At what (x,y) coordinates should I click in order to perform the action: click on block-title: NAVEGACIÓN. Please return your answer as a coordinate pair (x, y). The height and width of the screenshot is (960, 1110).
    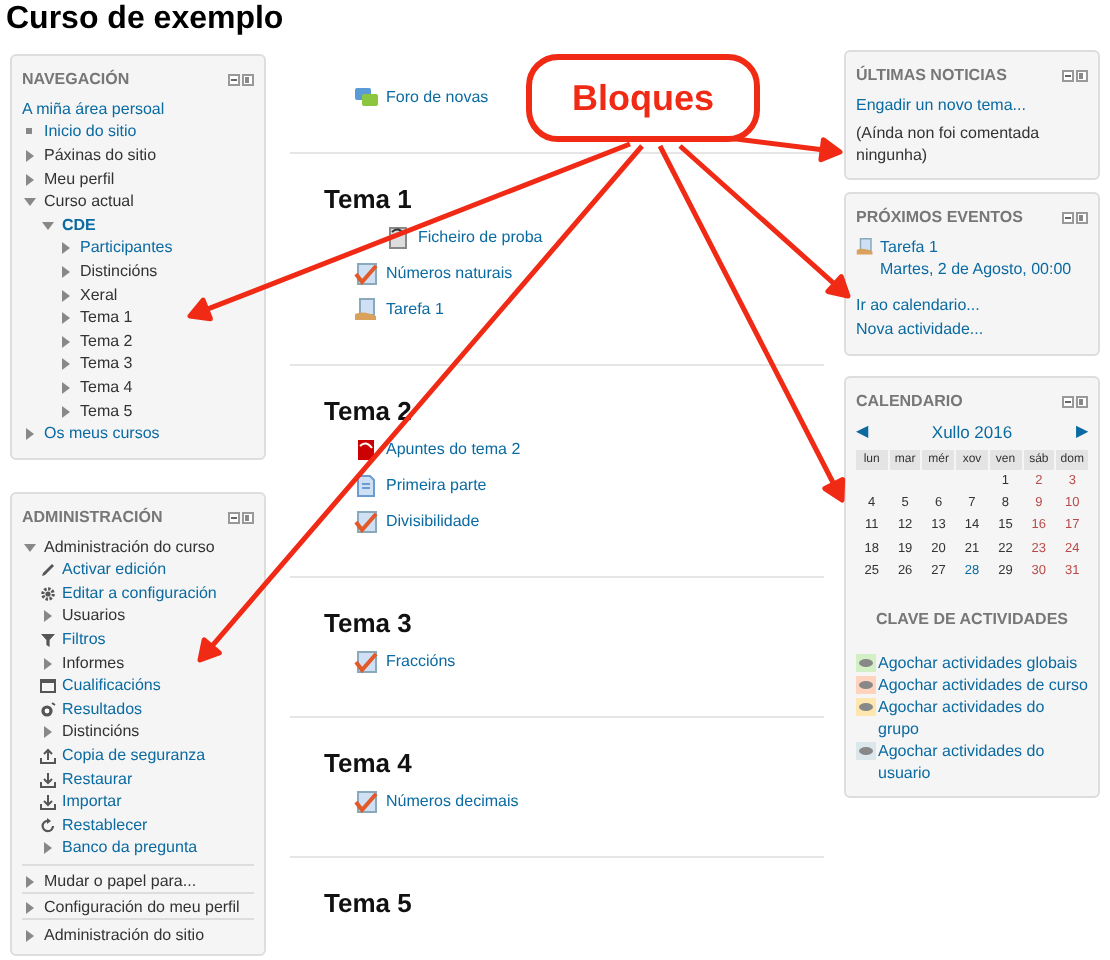
    Looking at the image, I should click on (76, 80).